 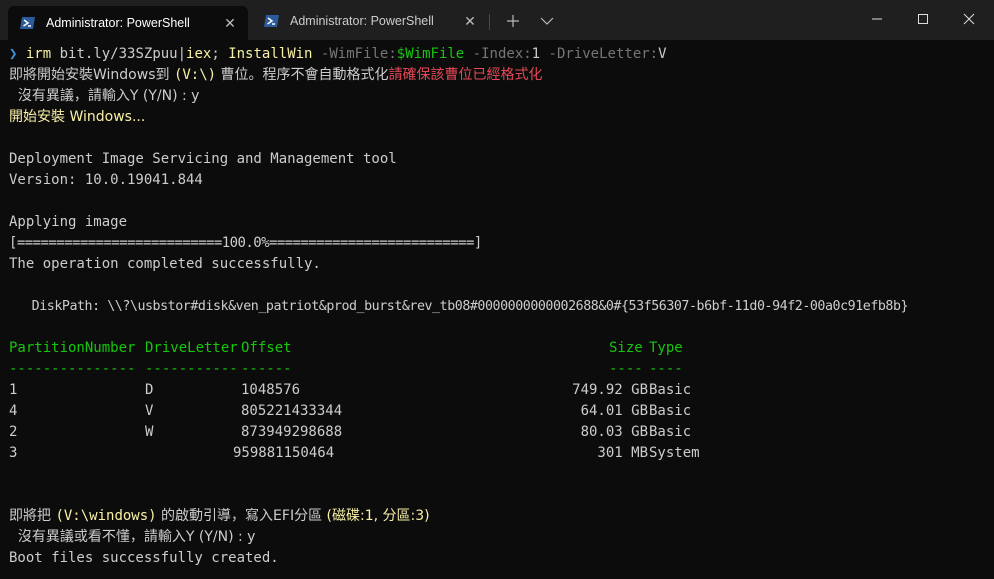 I want to click on row-2-offset: 805221433344, so click(x=292, y=411).